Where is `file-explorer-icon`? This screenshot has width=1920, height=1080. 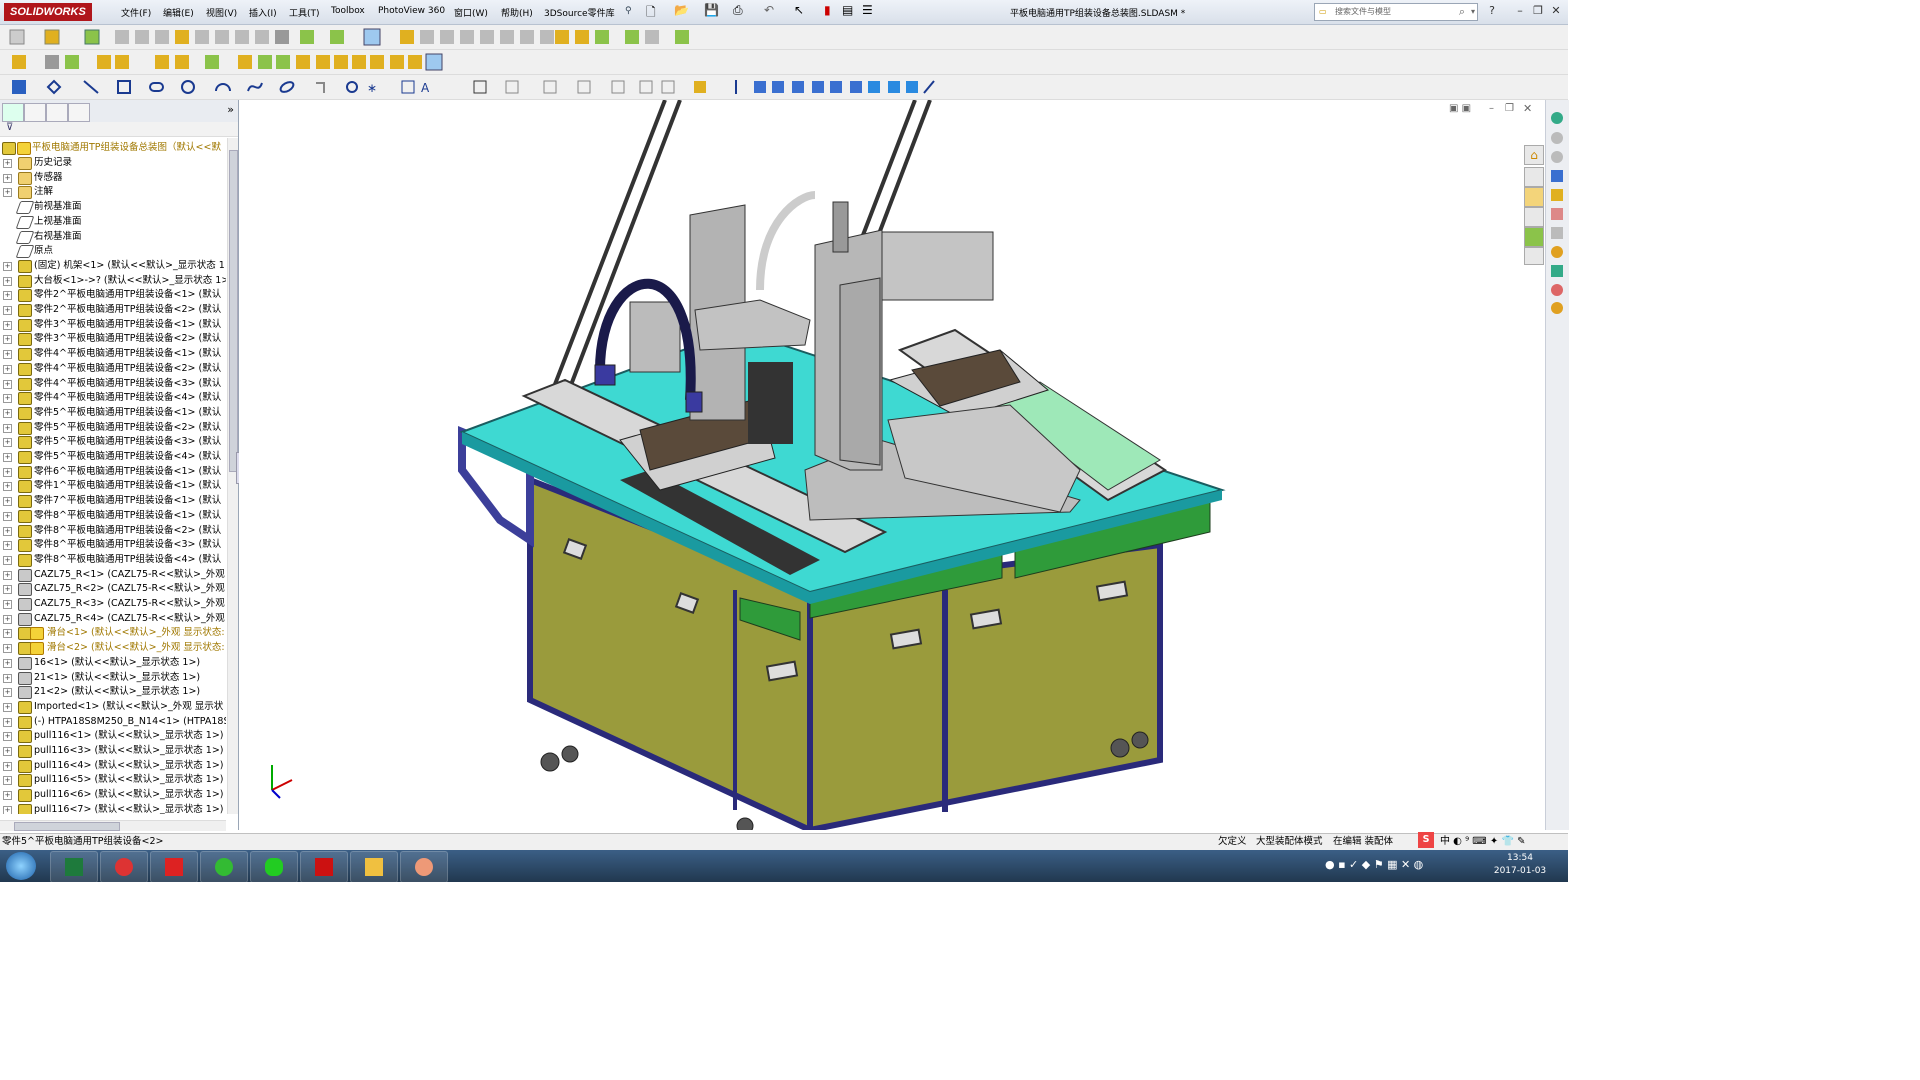
file-explorer-icon is located at coordinates (1534, 197).